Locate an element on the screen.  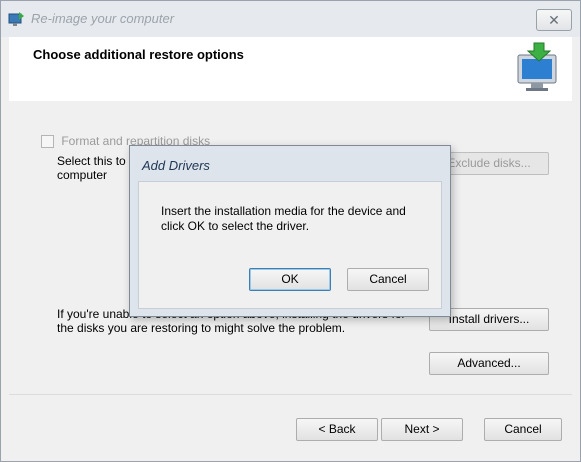
close-button: ✕ is located at coordinates (554, 20).